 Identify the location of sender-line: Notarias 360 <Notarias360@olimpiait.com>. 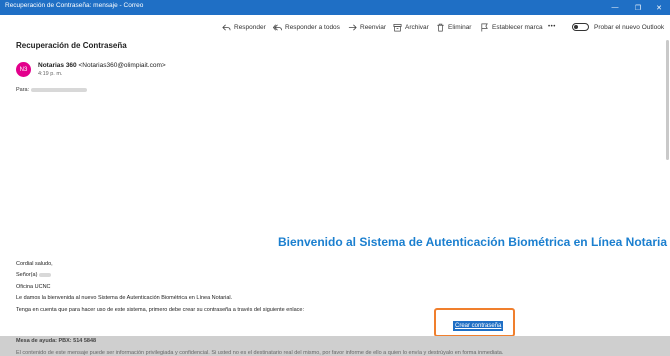
(102, 65).